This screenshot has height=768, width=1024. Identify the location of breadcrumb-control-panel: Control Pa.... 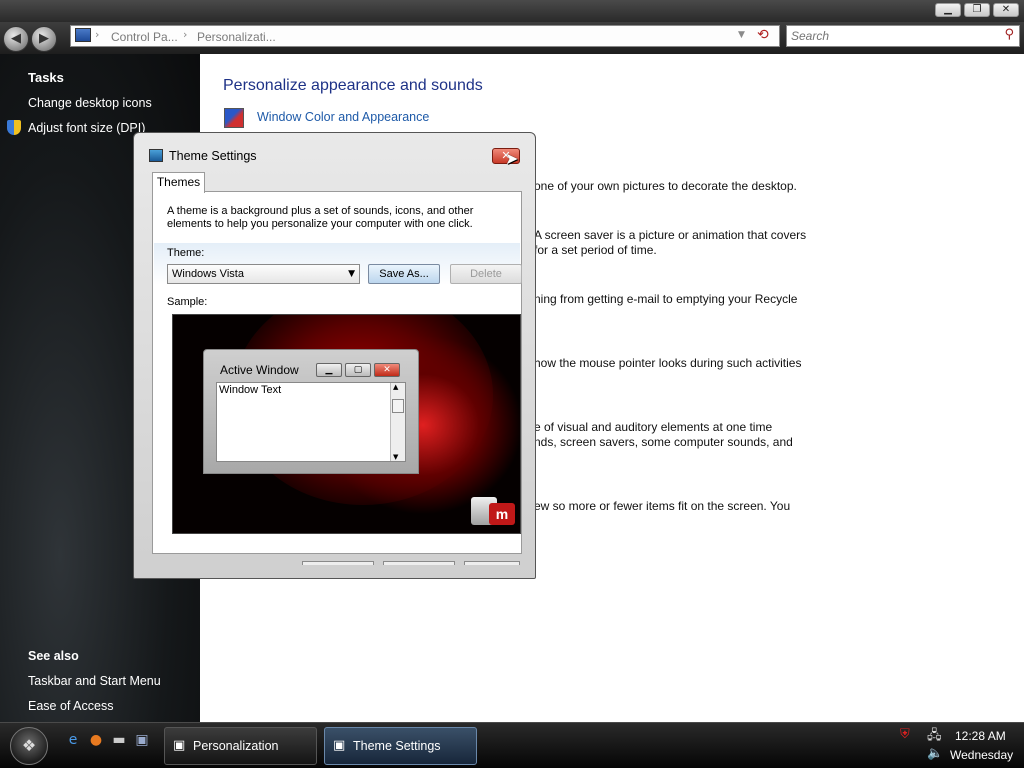
(144, 37).